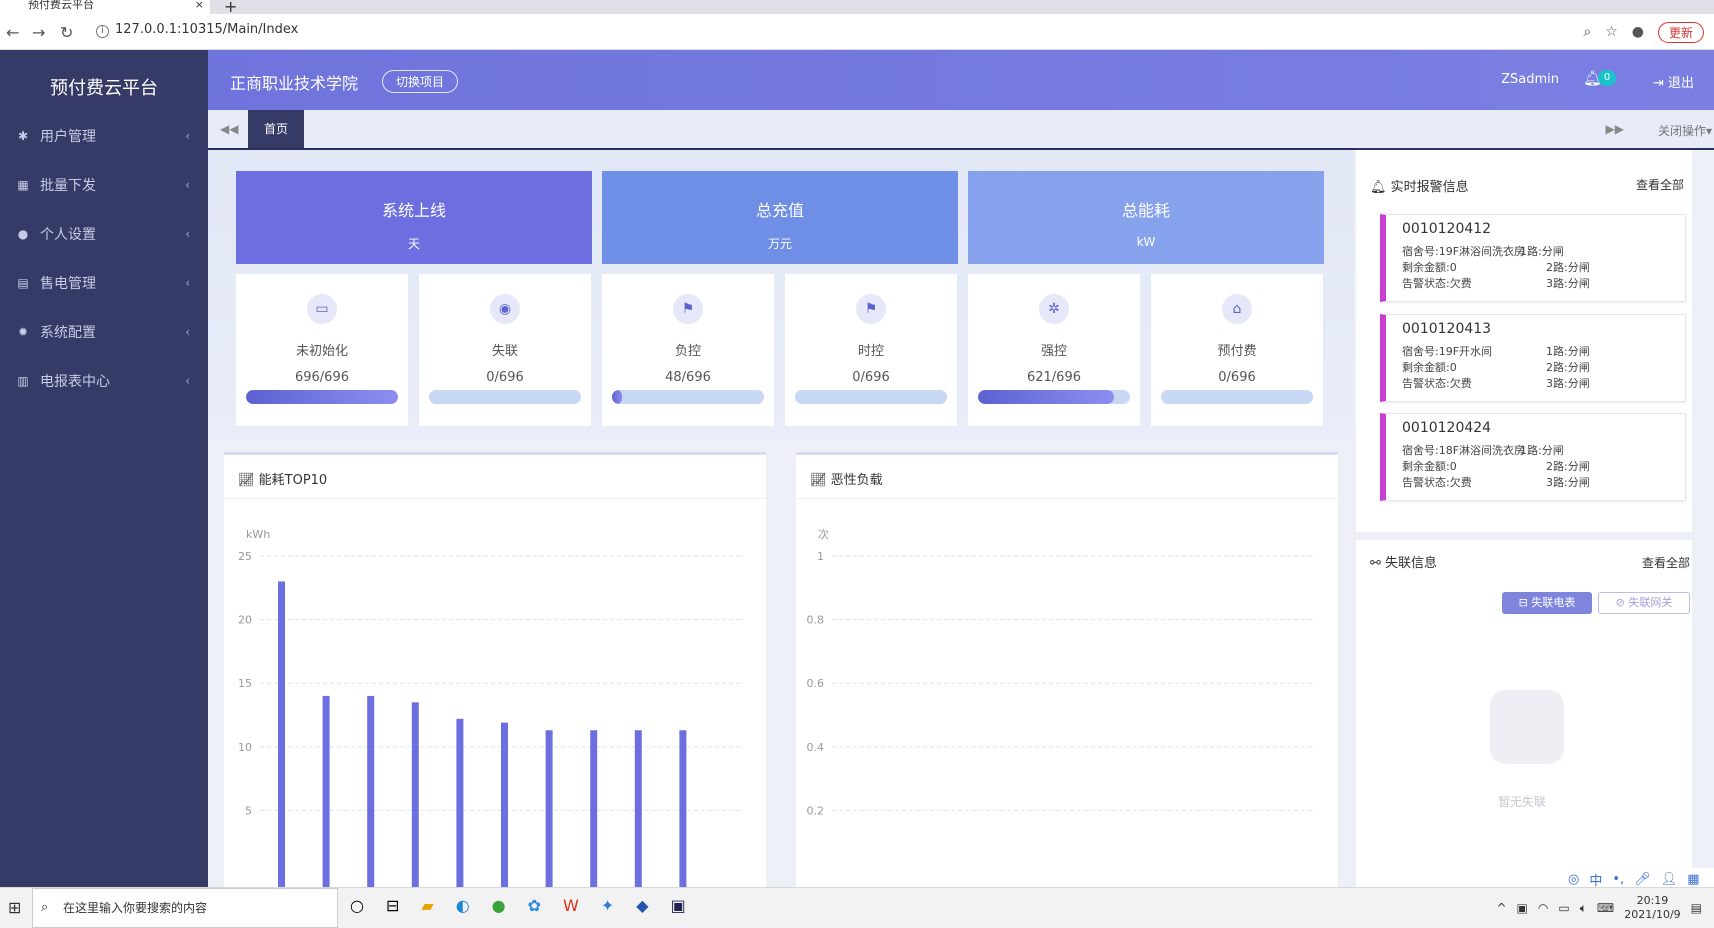 The image size is (1714, 928). I want to click on malicious-load-chart: 次 1 0.8 0.6 0.4 0.2, so click(1061, 672).